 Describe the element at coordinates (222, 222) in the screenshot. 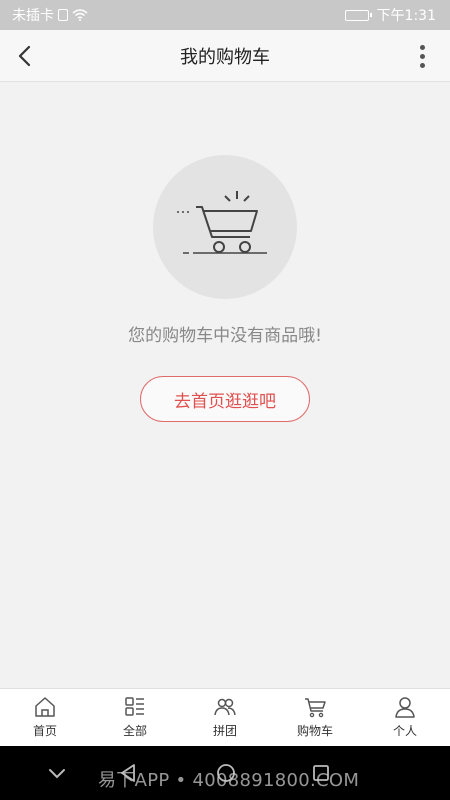

I see `shopping-cart-icon` at that location.